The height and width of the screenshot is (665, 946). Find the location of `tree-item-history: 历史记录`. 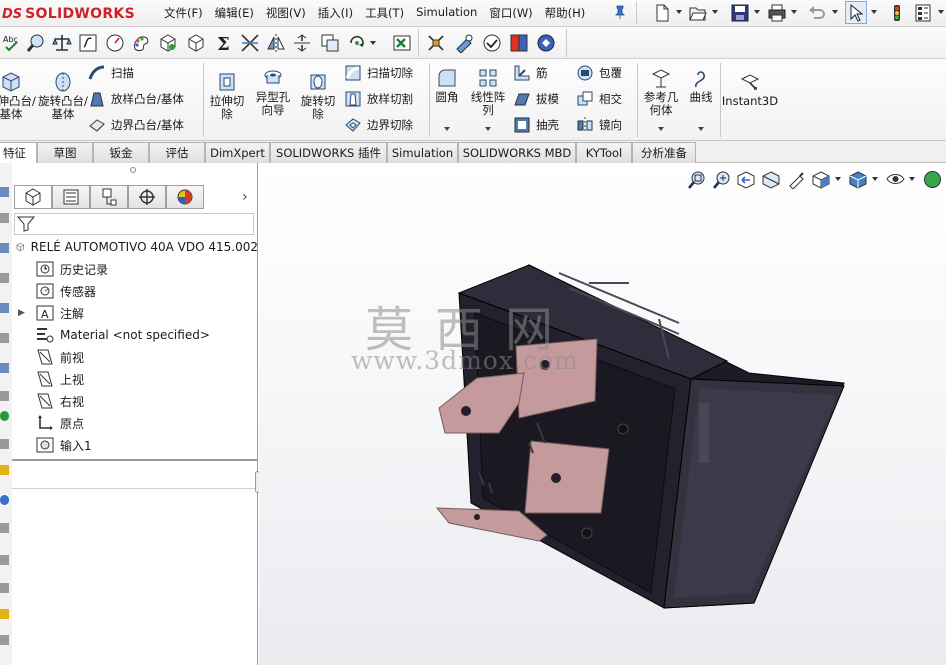

tree-item-history: 历史记录 is located at coordinates (135, 269).